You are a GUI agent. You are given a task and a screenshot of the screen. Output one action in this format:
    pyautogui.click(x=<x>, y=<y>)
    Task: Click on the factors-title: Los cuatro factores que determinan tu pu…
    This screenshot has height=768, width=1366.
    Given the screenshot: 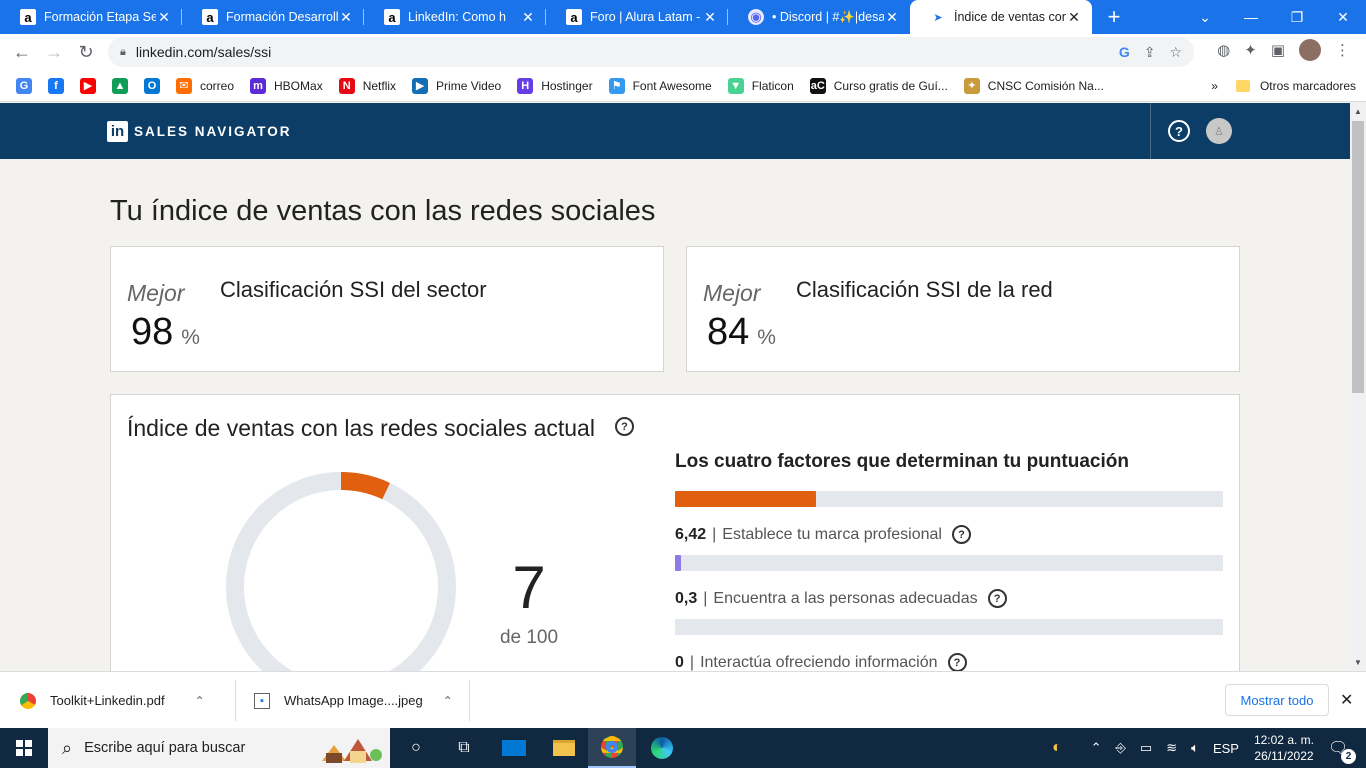 What is the action you would take?
    pyautogui.click(x=902, y=461)
    